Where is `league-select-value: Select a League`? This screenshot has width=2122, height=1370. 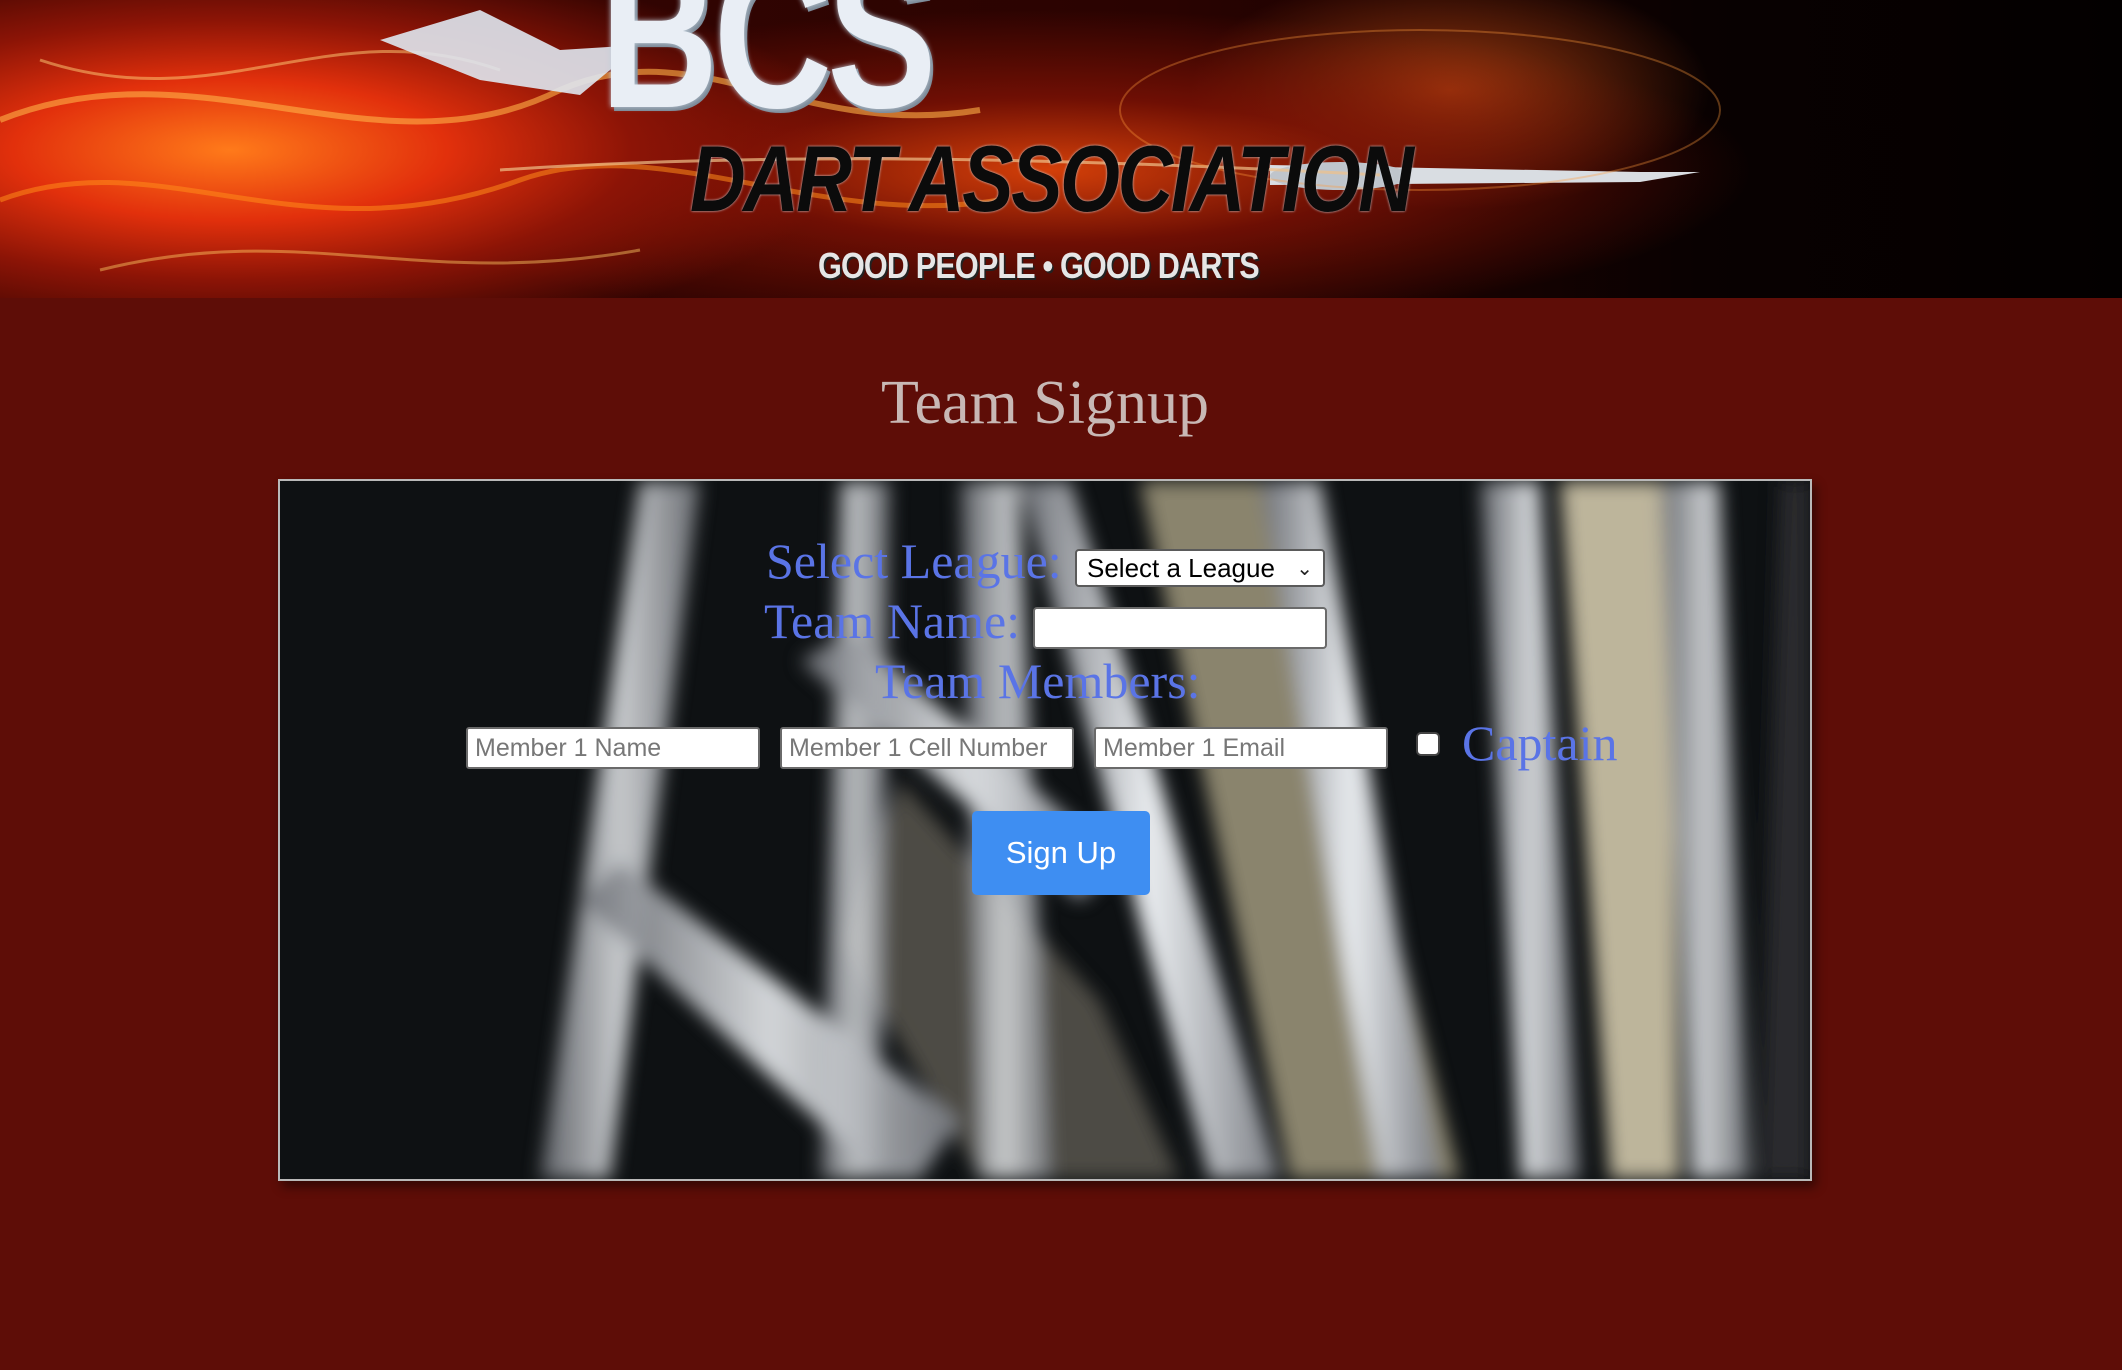
league-select-value: Select a League is located at coordinates (1181, 567).